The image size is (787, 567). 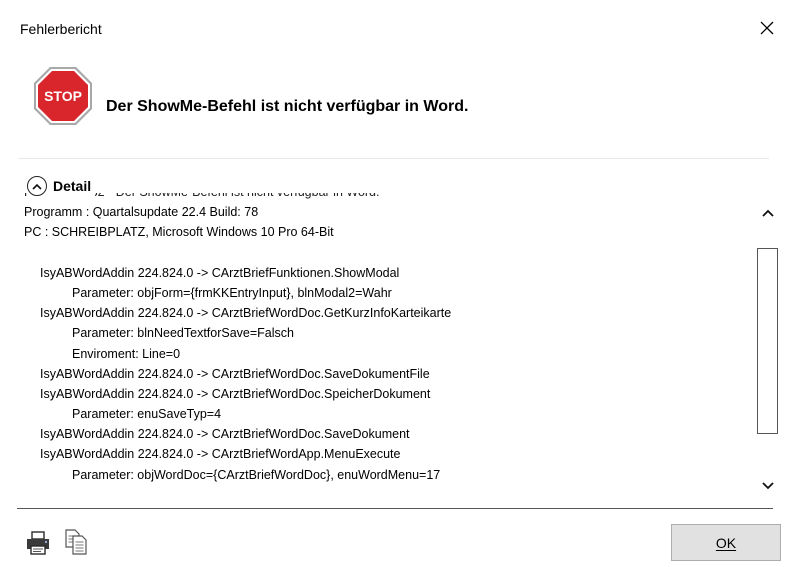 What do you see at coordinates (393, 22) in the screenshot?
I see `title-bar: Fehlerbericht` at bounding box center [393, 22].